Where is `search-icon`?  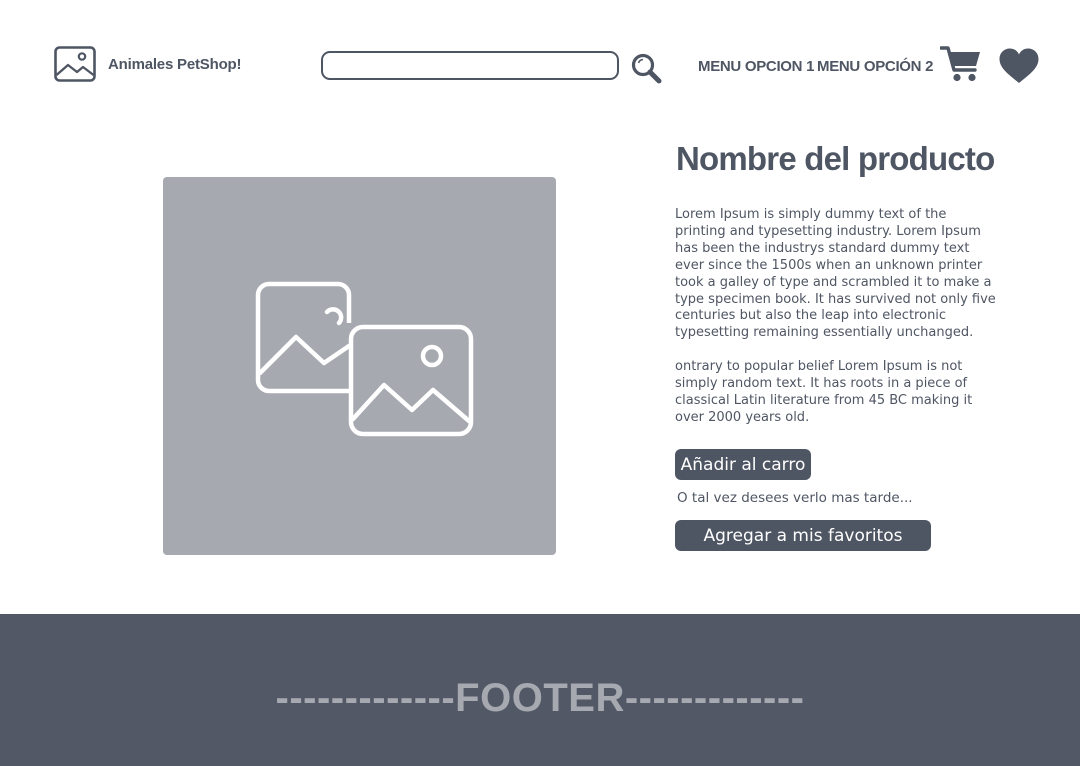
search-icon is located at coordinates (646, 68).